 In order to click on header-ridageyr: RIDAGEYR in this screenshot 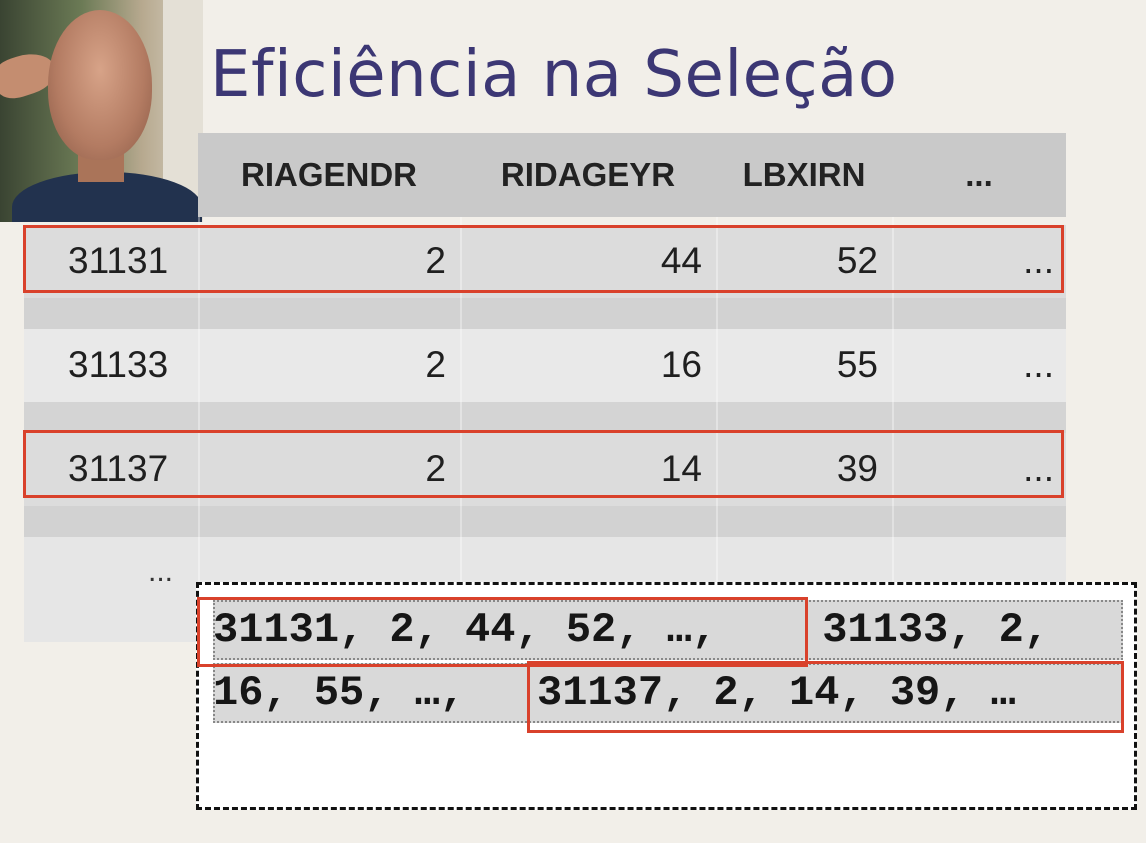, I will do `click(588, 174)`.